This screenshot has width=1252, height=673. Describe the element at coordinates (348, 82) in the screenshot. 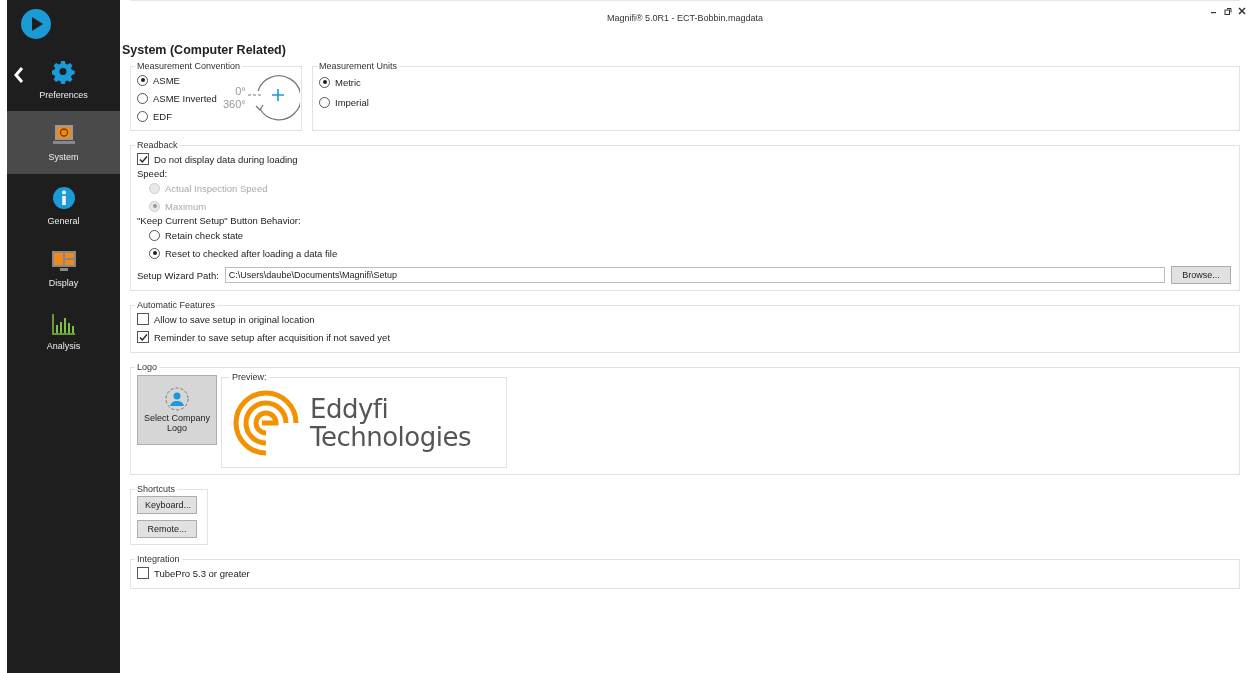

I see `option-label: Metric` at that location.